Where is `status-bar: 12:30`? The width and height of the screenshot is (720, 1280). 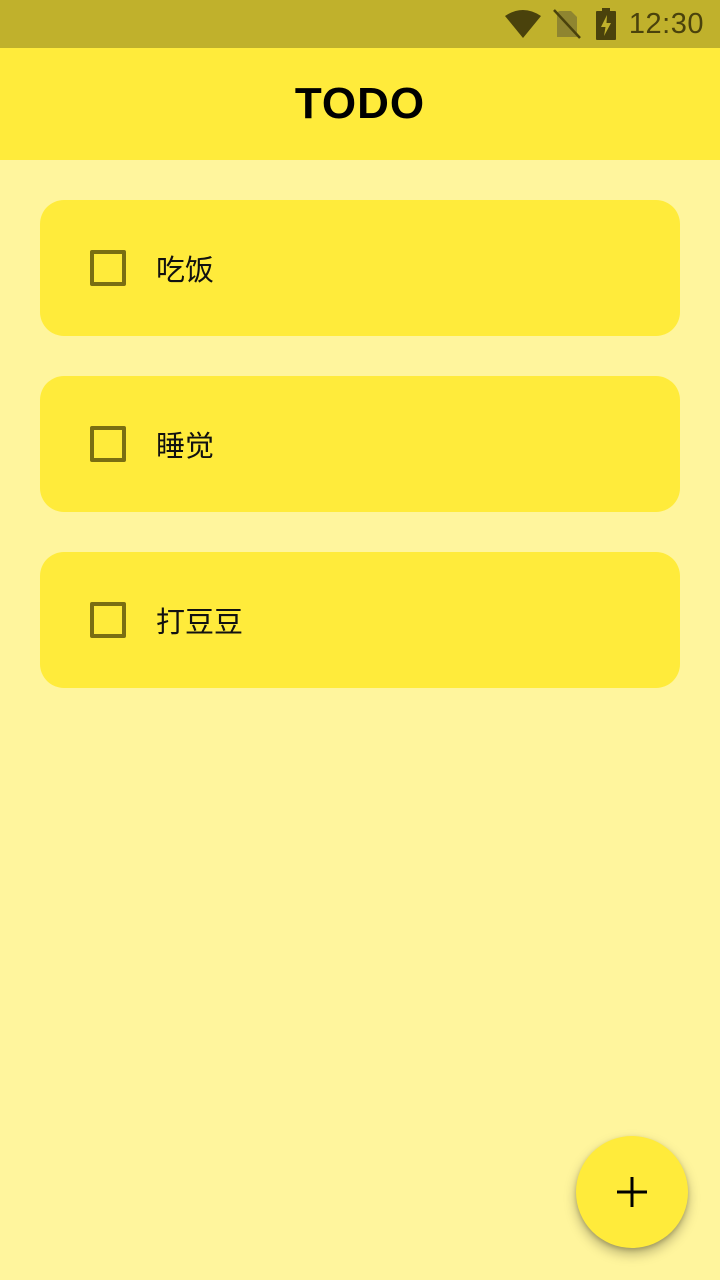 status-bar: 12:30 is located at coordinates (360, 24).